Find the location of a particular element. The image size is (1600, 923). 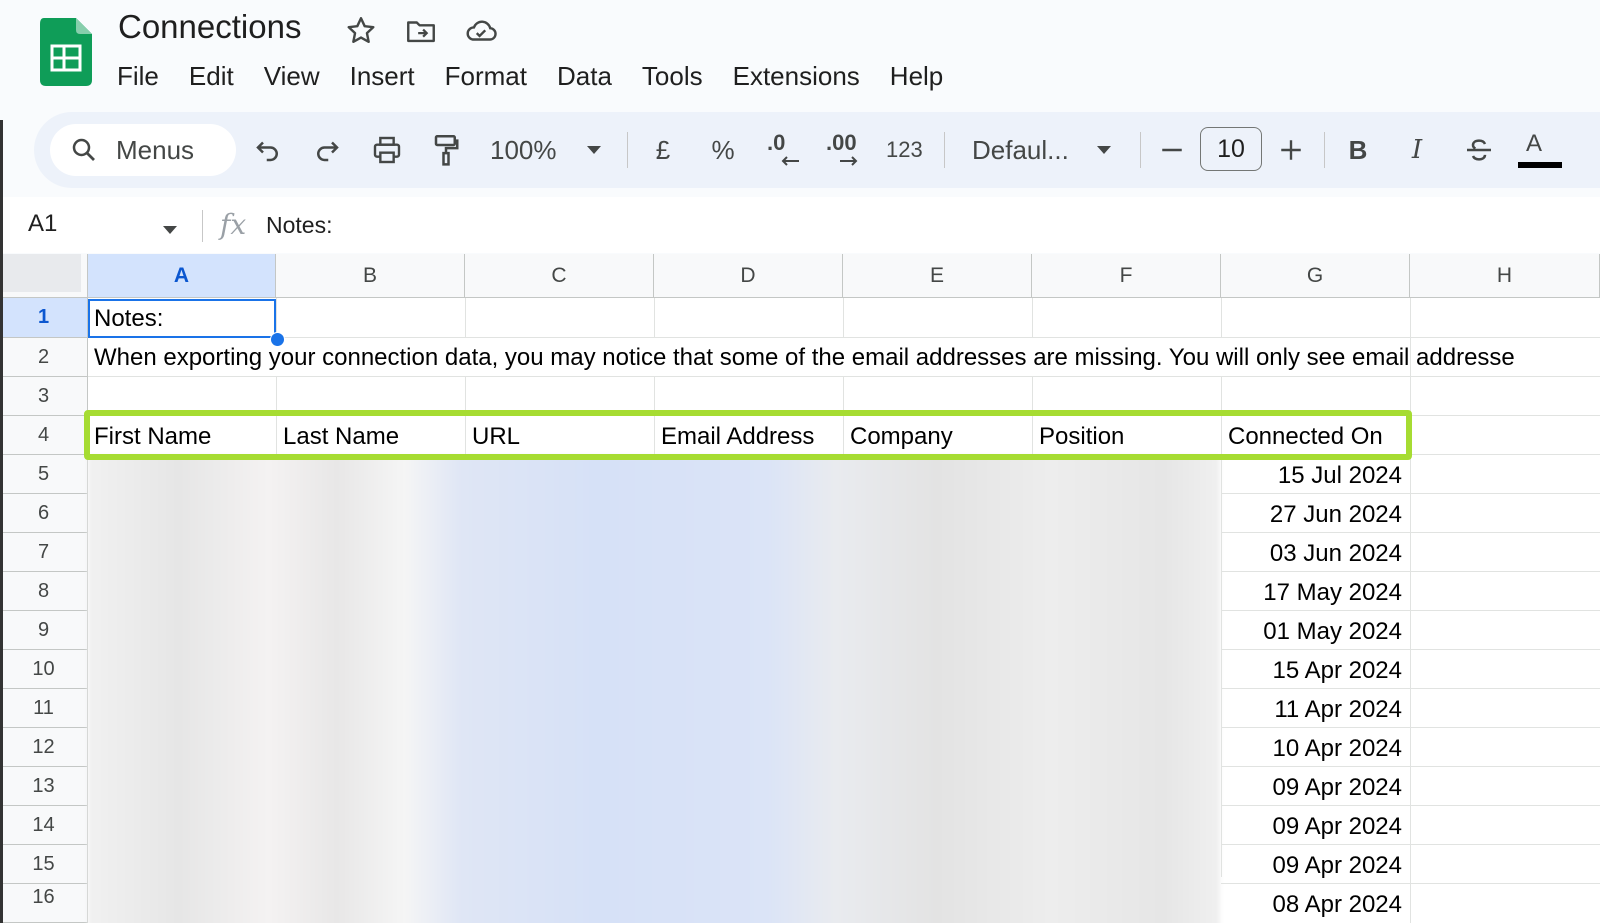

fill-handle is located at coordinates (277, 339).